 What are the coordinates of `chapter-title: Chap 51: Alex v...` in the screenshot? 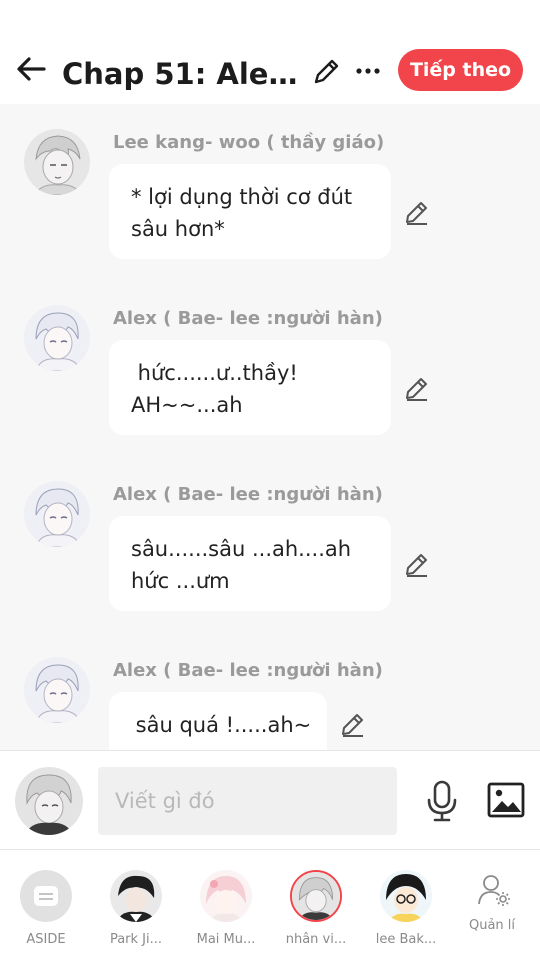 It's located at (184, 74).